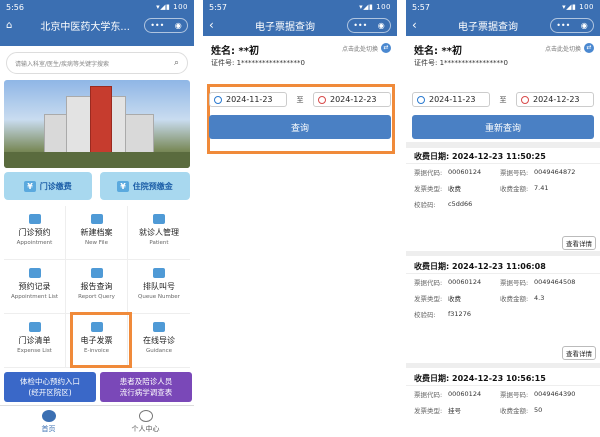  I want to click on record-date: 收费日期: 2024-12-23 11:06:08, so click(503, 266).